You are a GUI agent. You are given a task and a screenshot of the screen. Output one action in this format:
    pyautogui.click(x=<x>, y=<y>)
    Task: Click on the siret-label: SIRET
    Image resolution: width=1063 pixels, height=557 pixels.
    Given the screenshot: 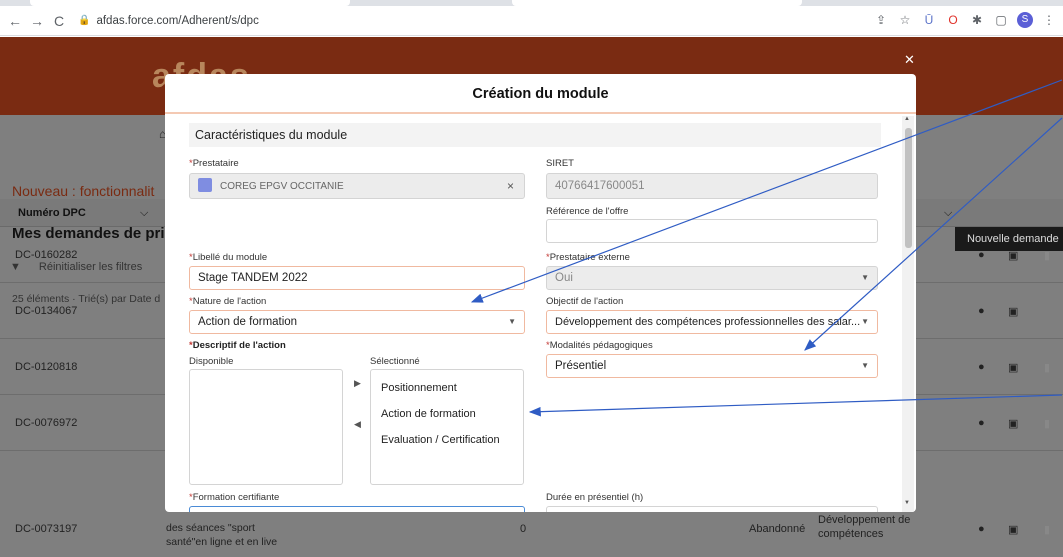 What is the action you would take?
    pyautogui.click(x=560, y=163)
    